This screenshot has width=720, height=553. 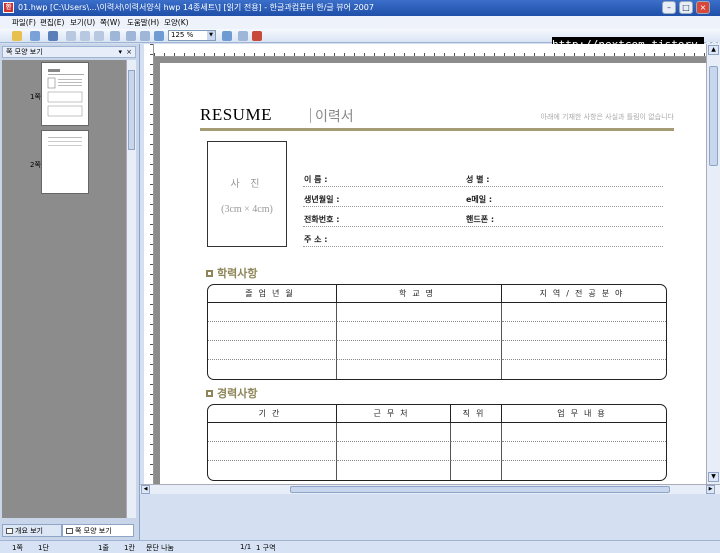 What do you see at coordinates (85, 36) in the screenshot?
I see `copy-icon` at bounding box center [85, 36].